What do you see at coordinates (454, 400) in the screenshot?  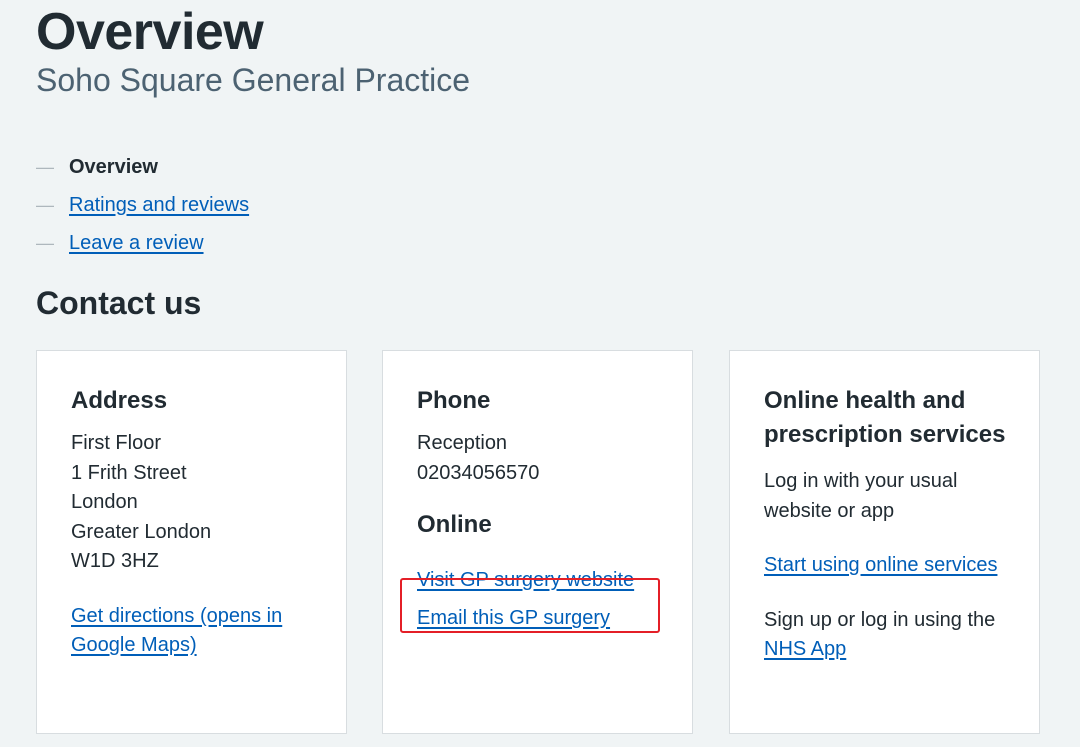 I see `phone-heading: Phone` at bounding box center [454, 400].